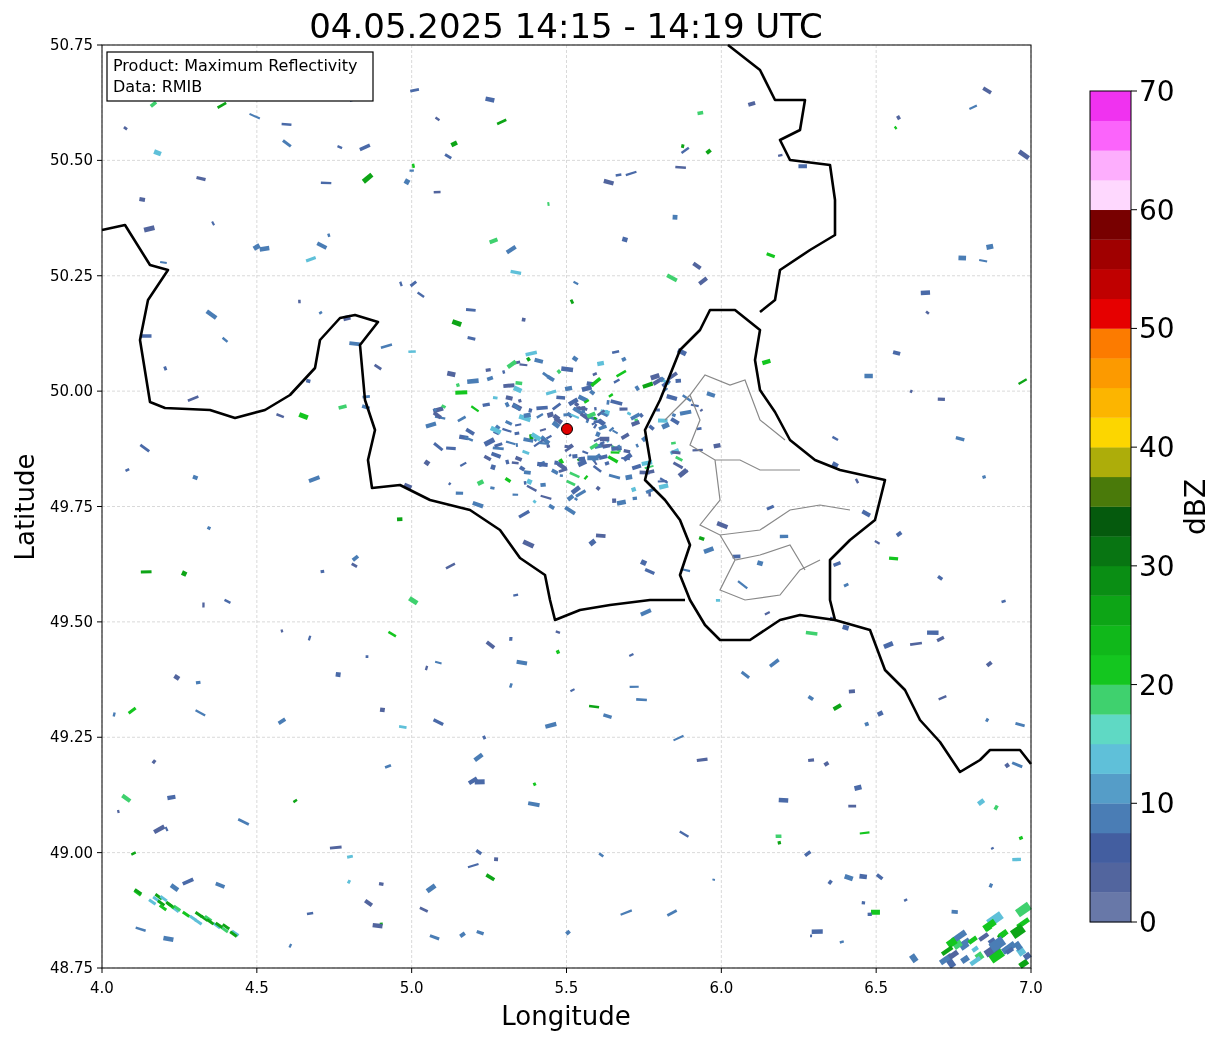 The image size is (1219, 1040). What do you see at coordinates (1157, 329) in the screenshot?
I see `colorbar-tick-label: 50` at bounding box center [1157, 329].